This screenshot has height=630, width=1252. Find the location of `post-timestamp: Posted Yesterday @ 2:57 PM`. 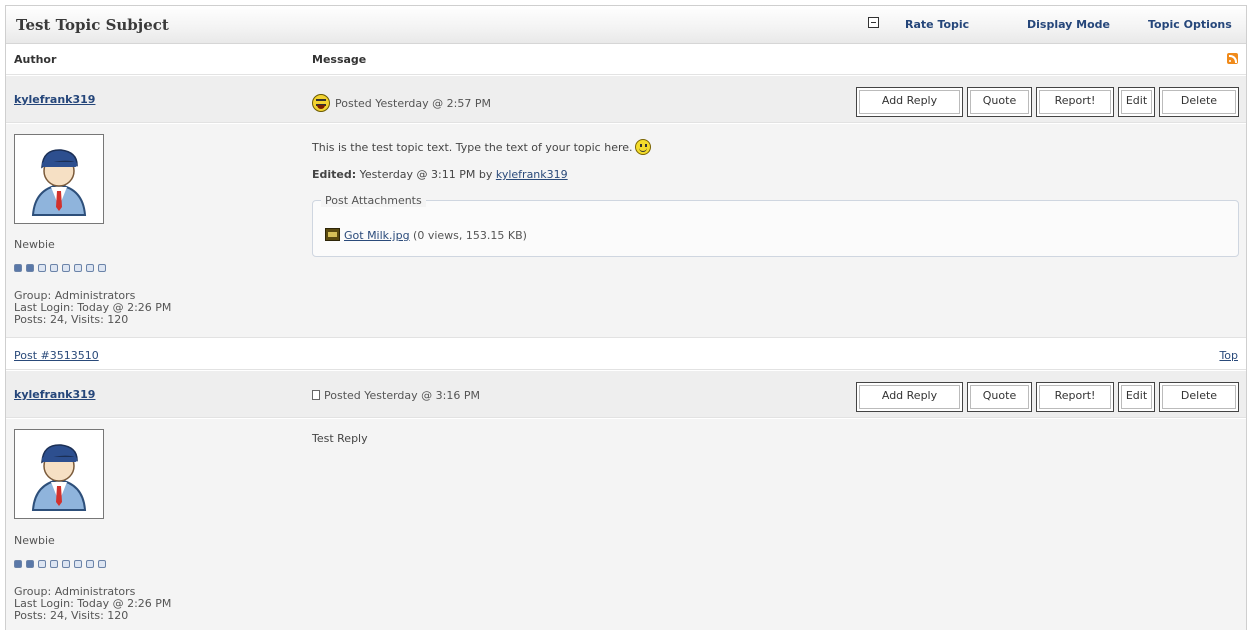

post-timestamp: Posted Yesterday @ 2:57 PM is located at coordinates (401, 103).